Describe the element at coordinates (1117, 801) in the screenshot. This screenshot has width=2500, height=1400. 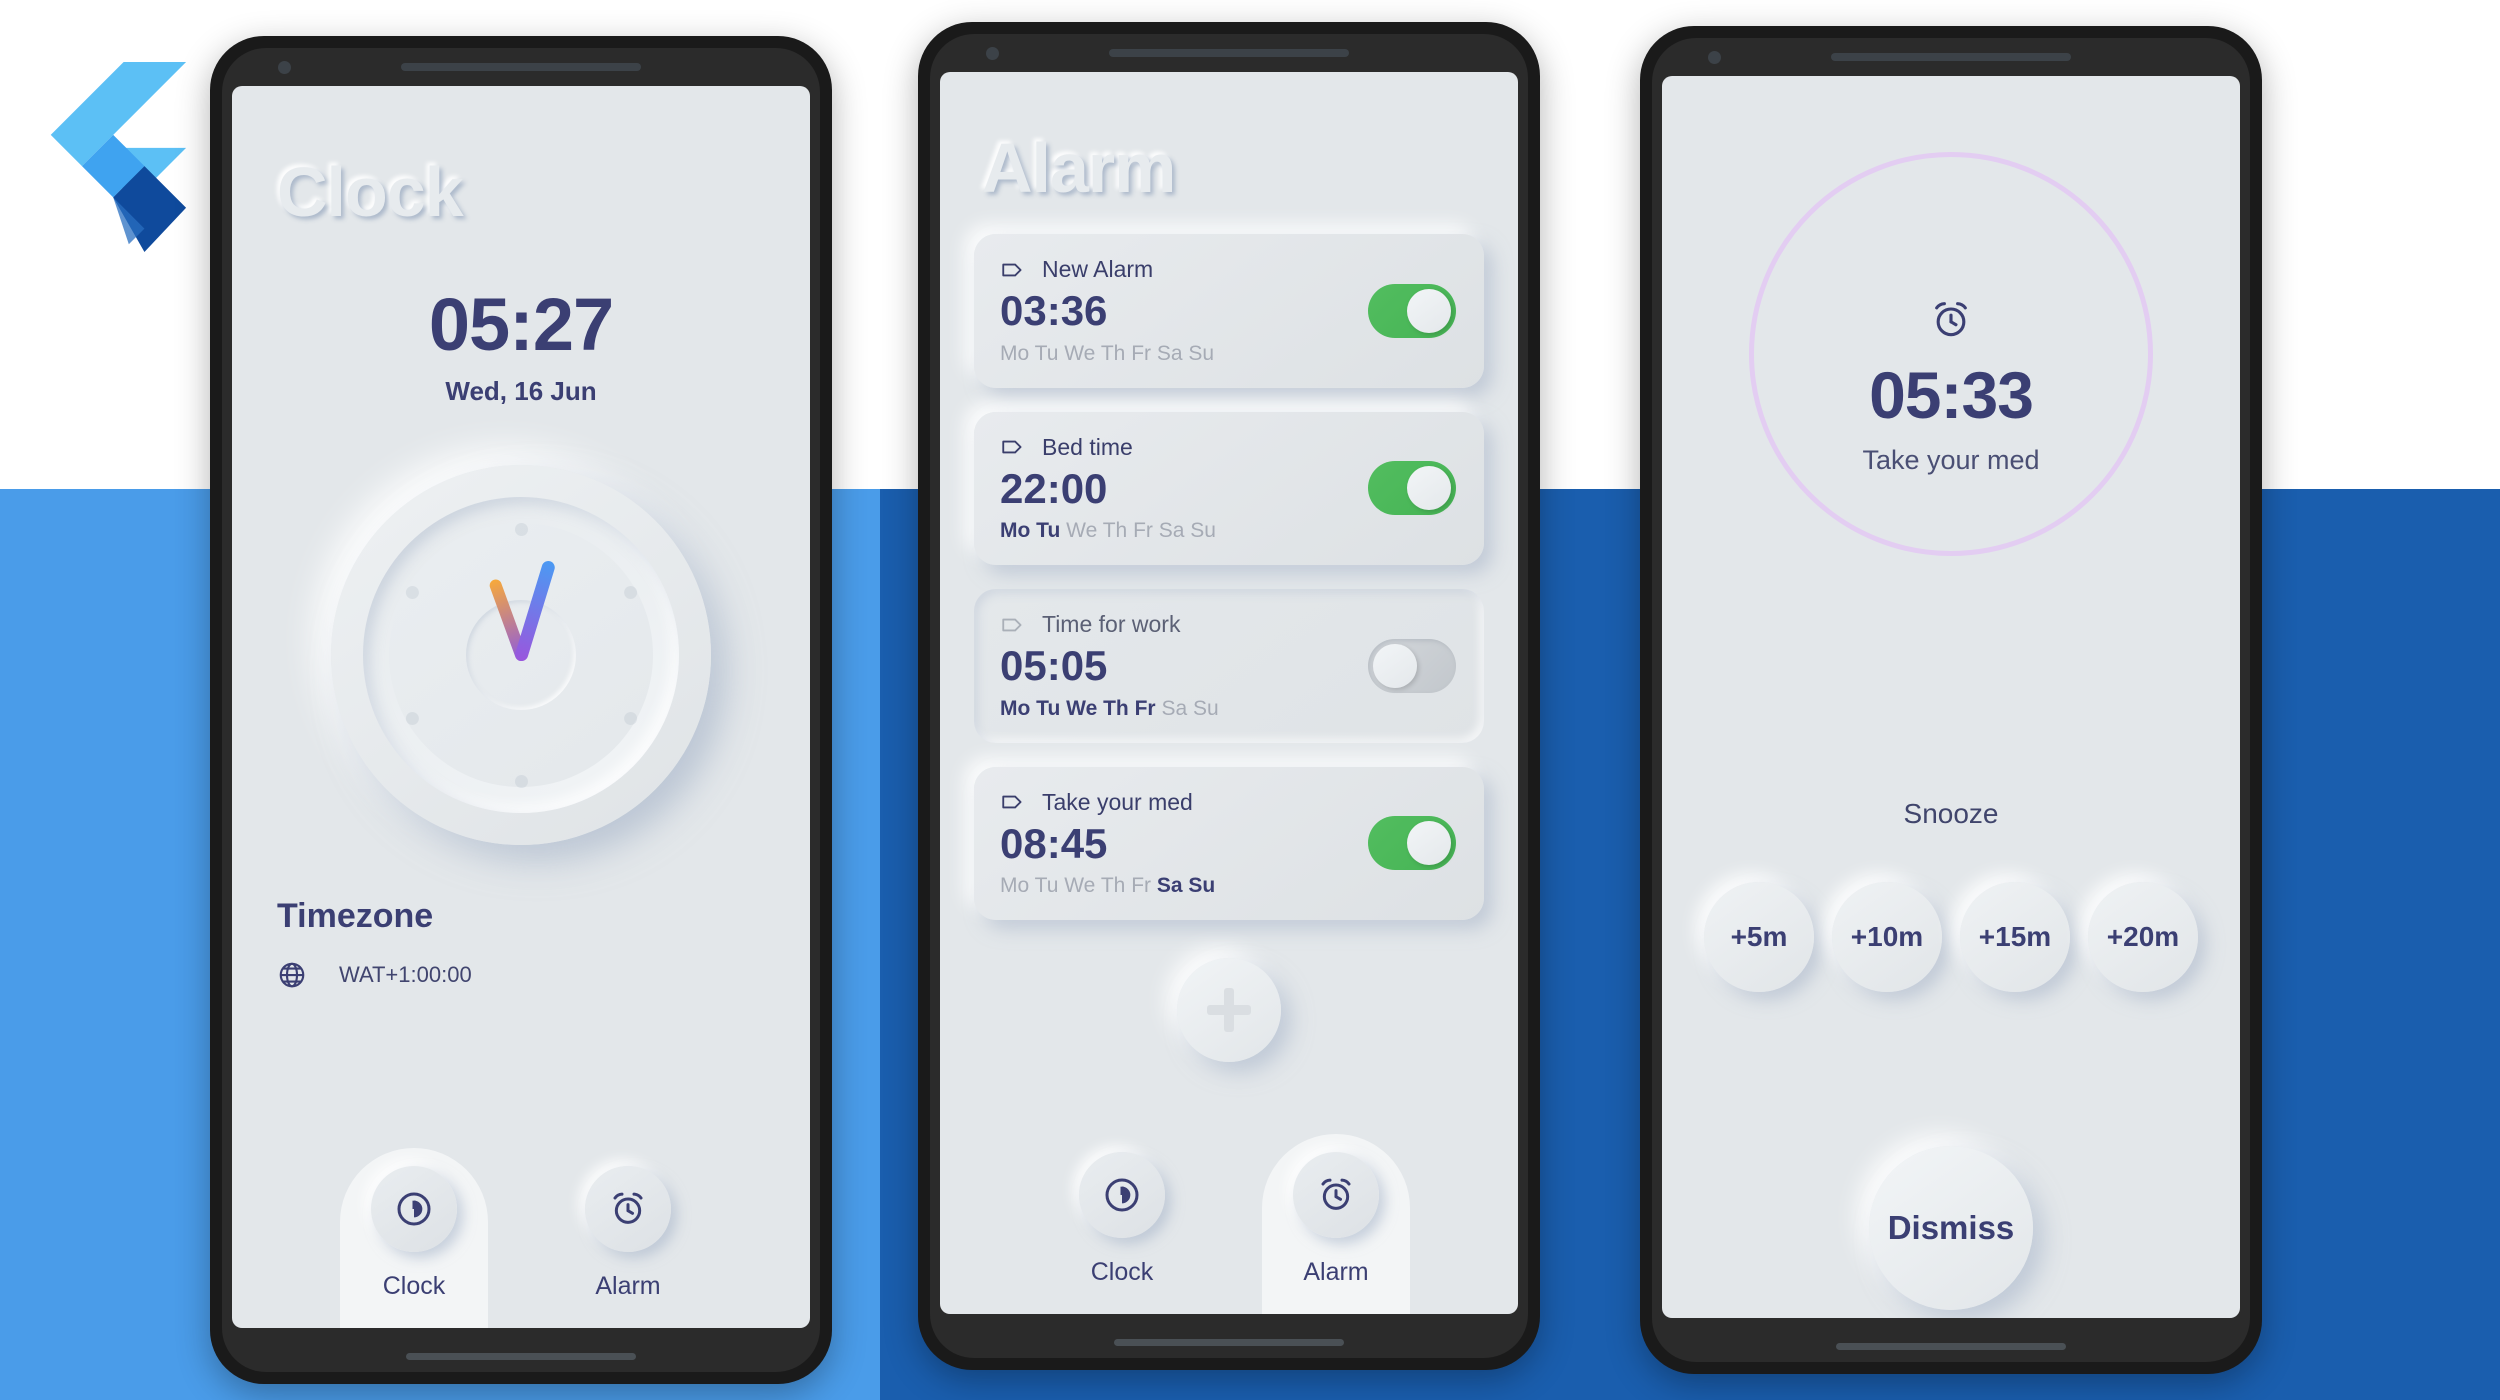
I see `alarm-label: Take your med` at that location.